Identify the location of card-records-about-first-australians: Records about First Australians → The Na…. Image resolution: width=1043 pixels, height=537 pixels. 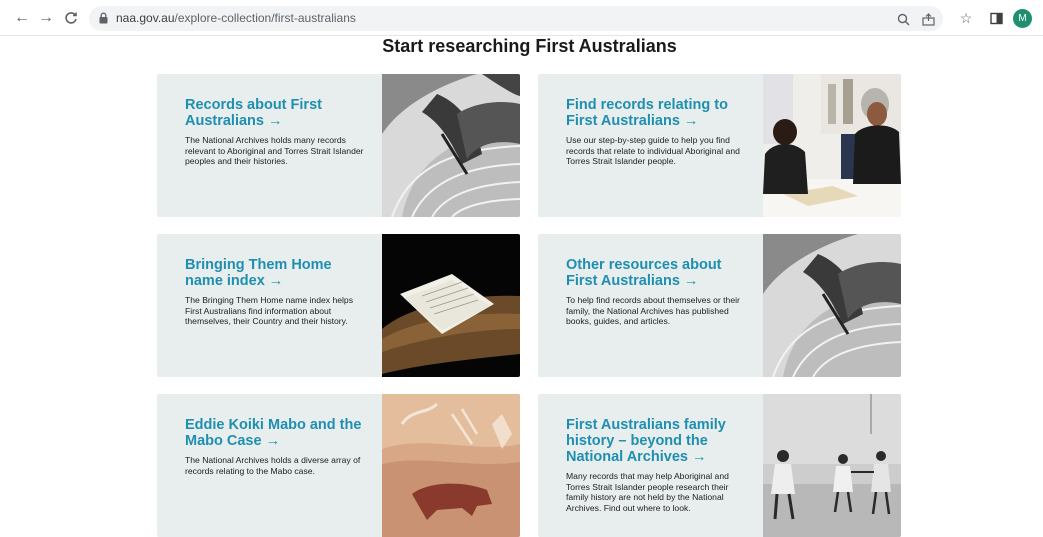
(338, 145).